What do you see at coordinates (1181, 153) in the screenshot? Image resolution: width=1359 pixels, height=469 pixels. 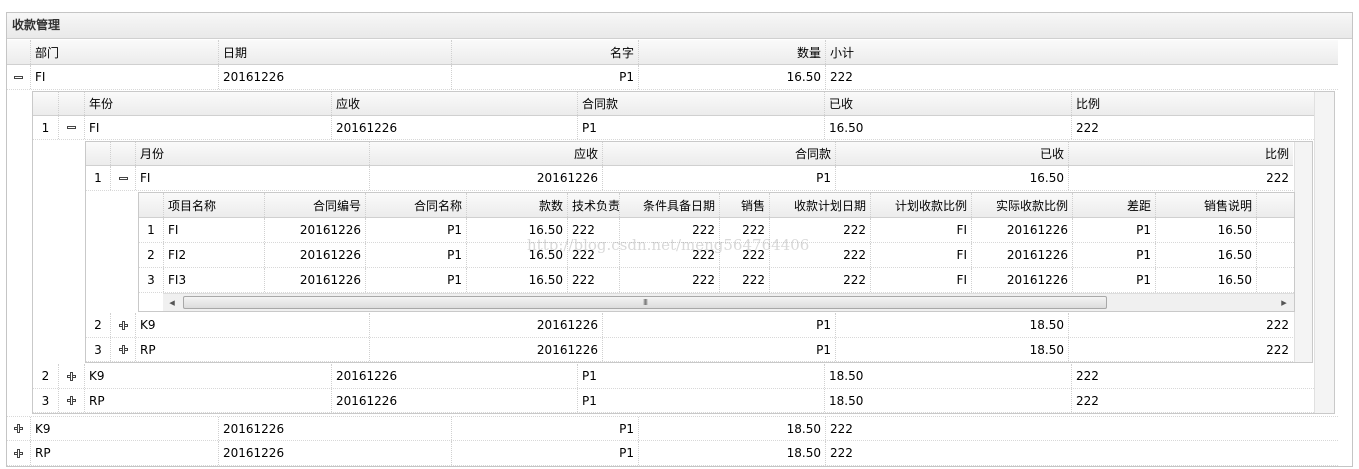 I see `level3-header-ratio: 比例` at bounding box center [1181, 153].